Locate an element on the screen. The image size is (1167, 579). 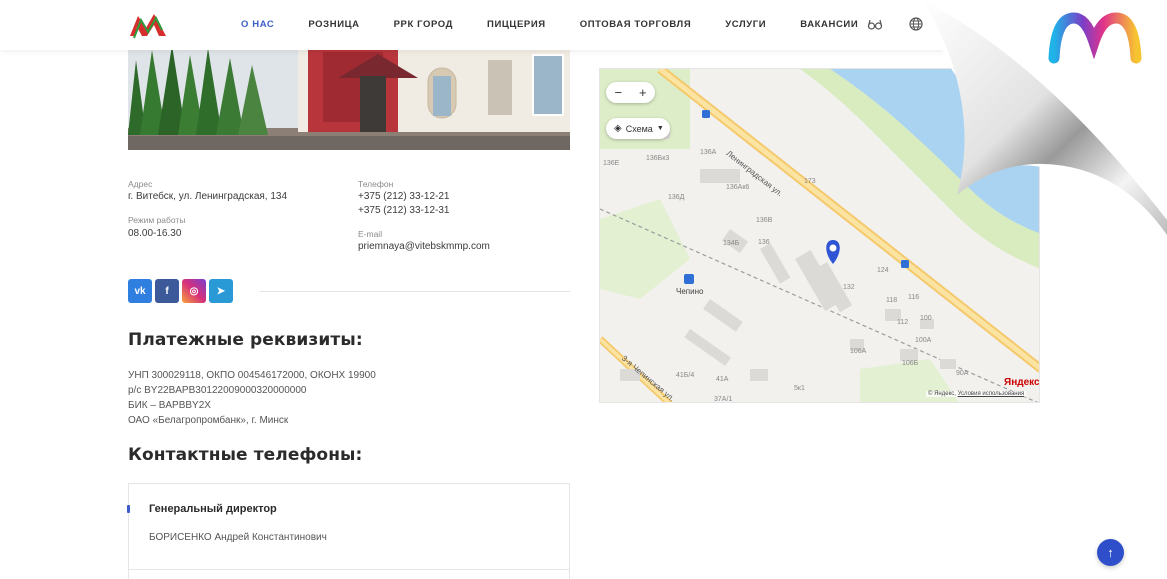
company-logo is located at coordinates (148, 25).